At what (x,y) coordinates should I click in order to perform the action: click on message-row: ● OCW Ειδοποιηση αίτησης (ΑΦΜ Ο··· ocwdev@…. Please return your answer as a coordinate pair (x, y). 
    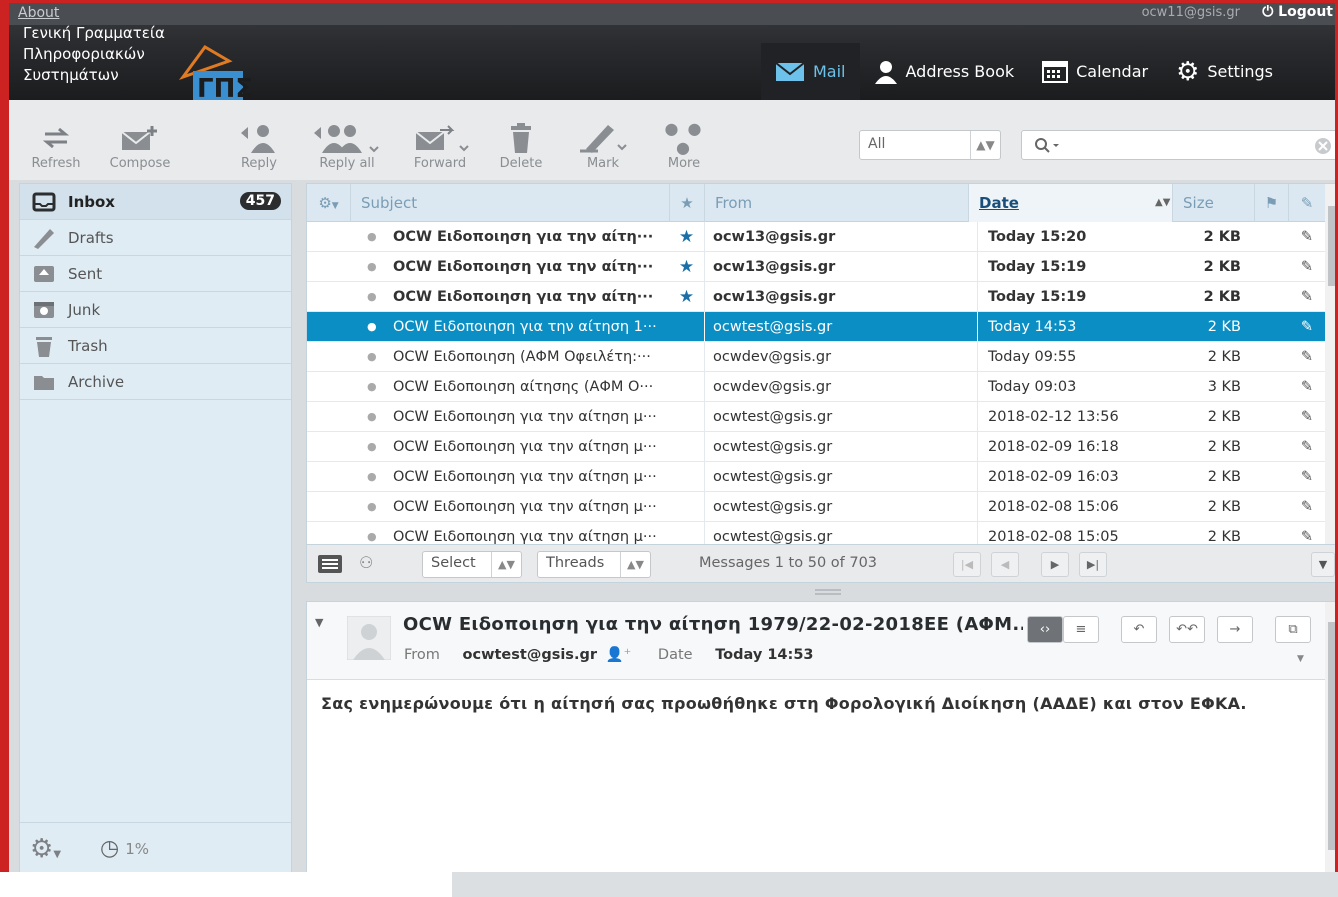
    Looking at the image, I should click on (816, 387).